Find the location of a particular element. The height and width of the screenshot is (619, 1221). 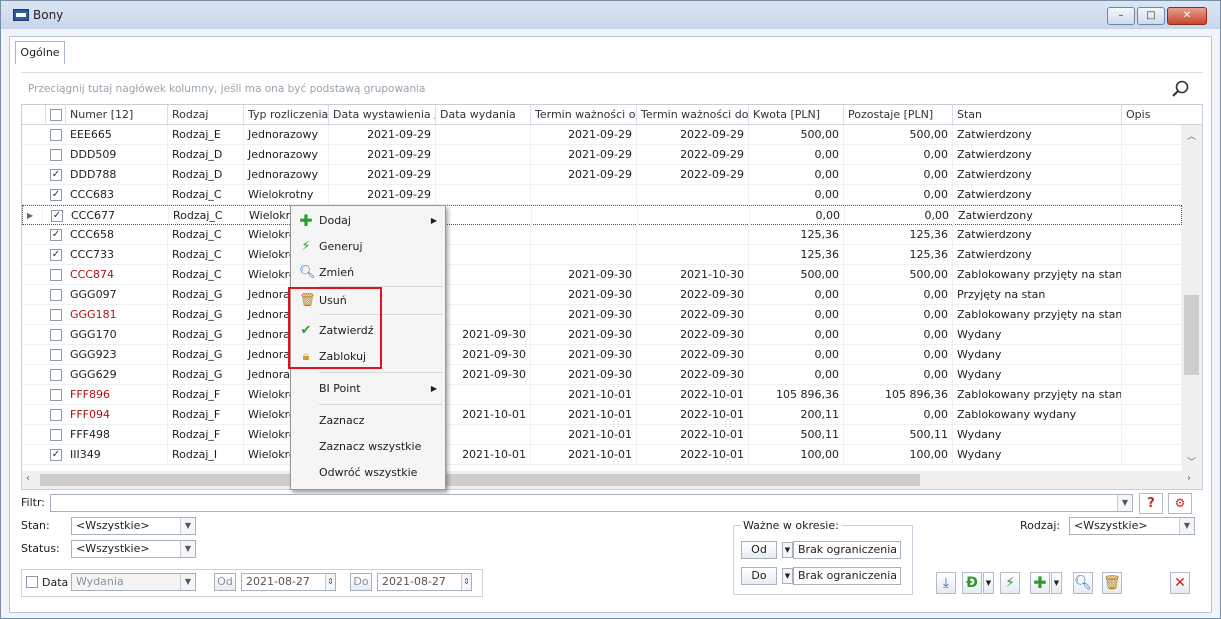

wazne-od-button: Od is located at coordinates (759, 550).